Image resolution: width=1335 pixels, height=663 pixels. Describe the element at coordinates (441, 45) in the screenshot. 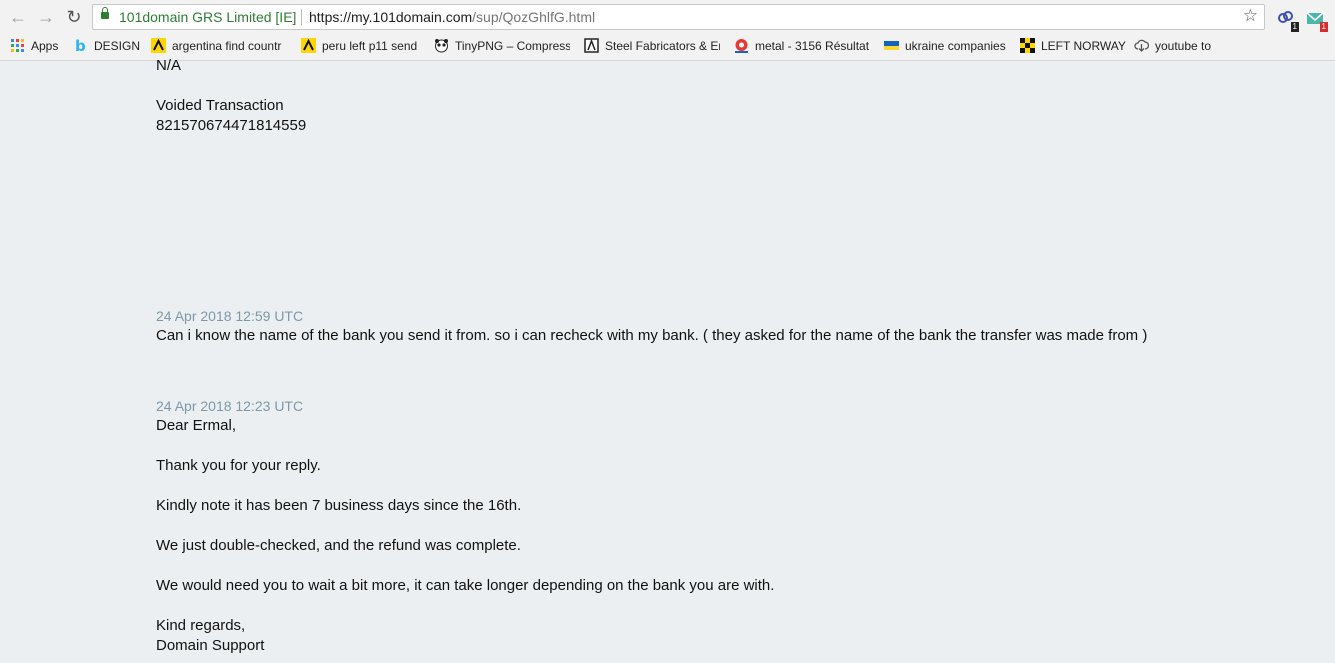

I see `panda-icon` at that location.